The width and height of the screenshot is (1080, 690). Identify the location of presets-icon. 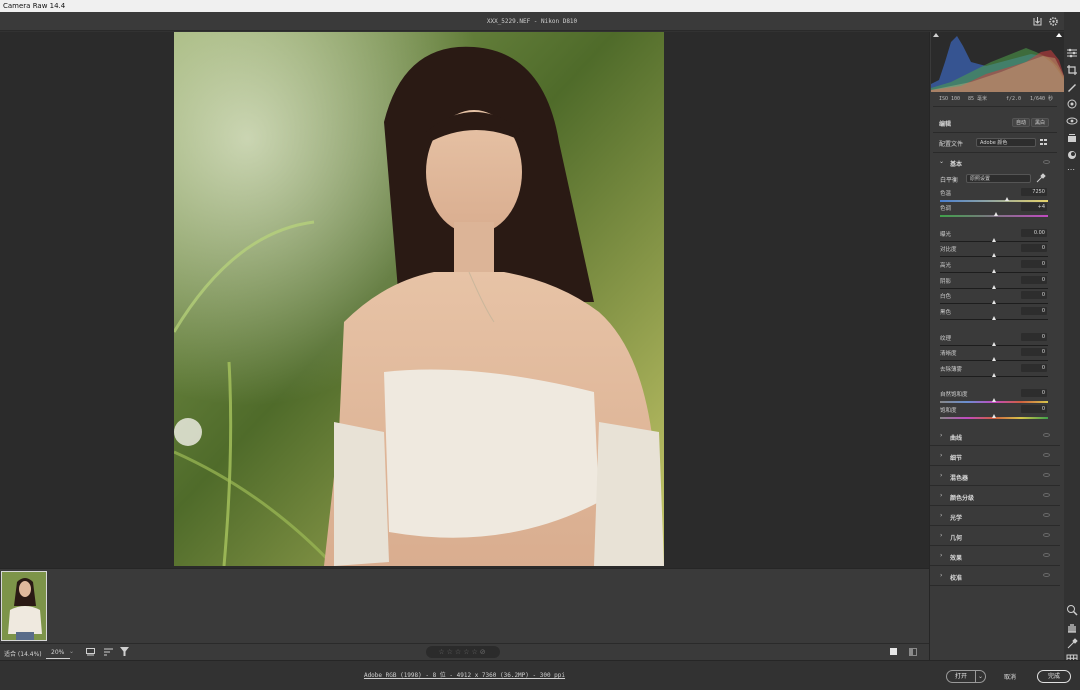
(1072, 155).